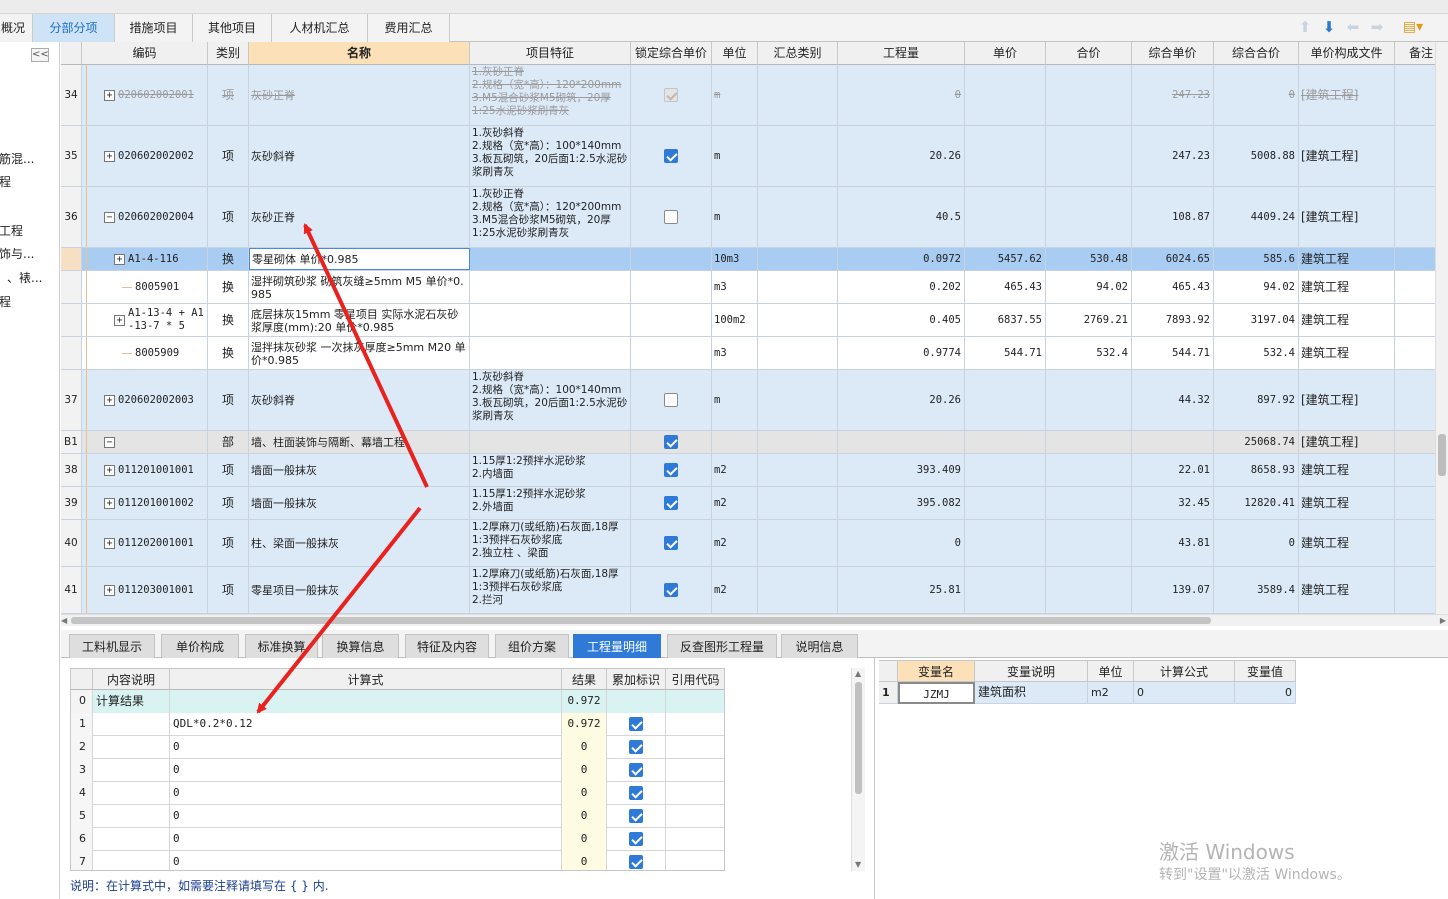  What do you see at coordinates (232, 28) in the screenshot?
I see `tab-other: 其他项目` at bounding box center [232, 28].